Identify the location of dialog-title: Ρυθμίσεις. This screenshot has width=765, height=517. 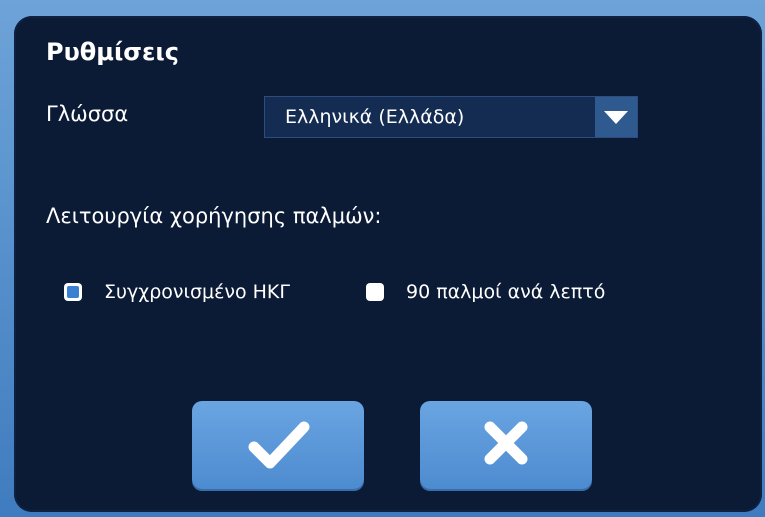
(112, 52).